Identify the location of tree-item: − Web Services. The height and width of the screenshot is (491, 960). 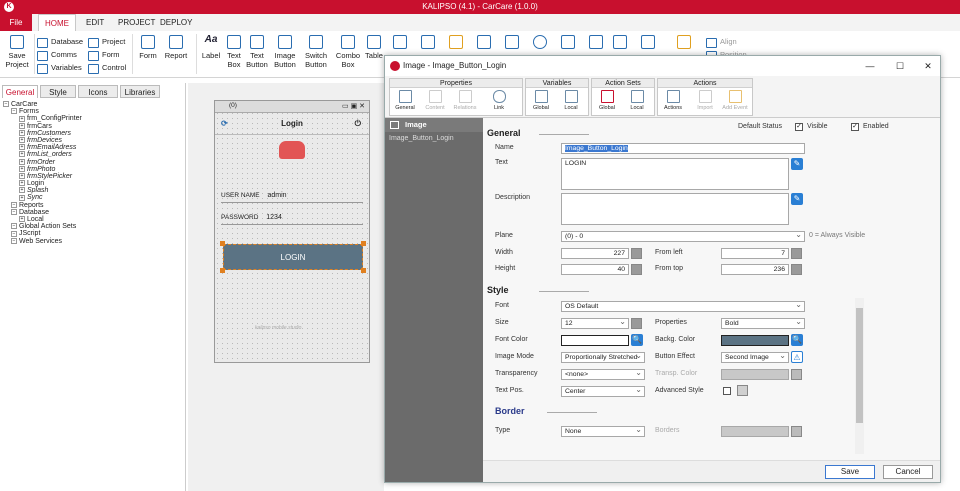
(42, 241).